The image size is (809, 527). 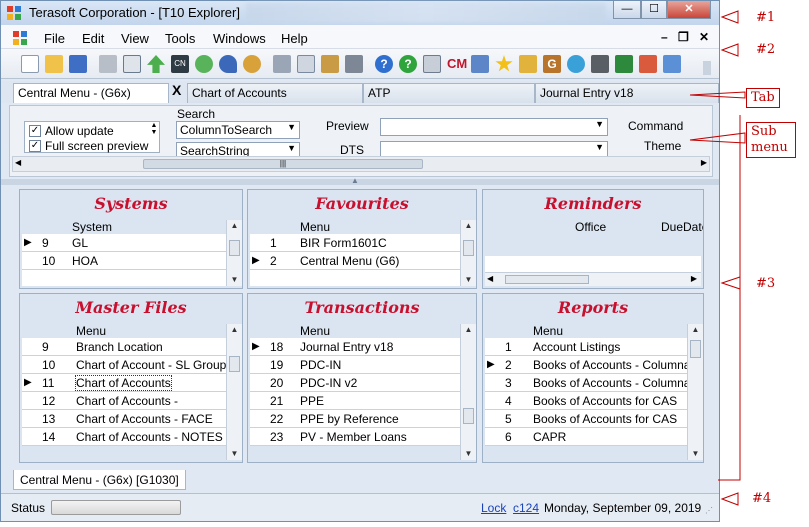 What do you see at coordinates (766, 17) in the screenshot?
I see `annotation-1: #1` at bounding box center [766, 17].